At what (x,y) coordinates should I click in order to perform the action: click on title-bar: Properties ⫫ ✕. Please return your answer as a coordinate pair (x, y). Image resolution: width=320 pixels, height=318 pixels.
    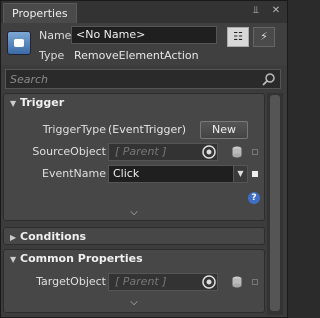
    Looking at the image, I should click on (144, 12).